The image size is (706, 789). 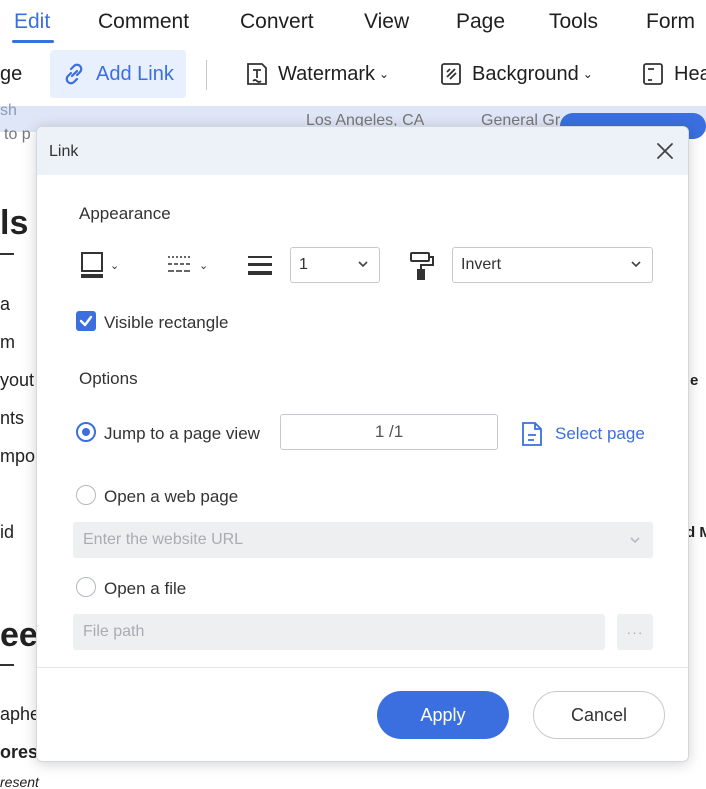 What do you see at coordinates (86, 432) in the screenshot?
I see `jump-to-page-radio` at bounding box center [86, 432].